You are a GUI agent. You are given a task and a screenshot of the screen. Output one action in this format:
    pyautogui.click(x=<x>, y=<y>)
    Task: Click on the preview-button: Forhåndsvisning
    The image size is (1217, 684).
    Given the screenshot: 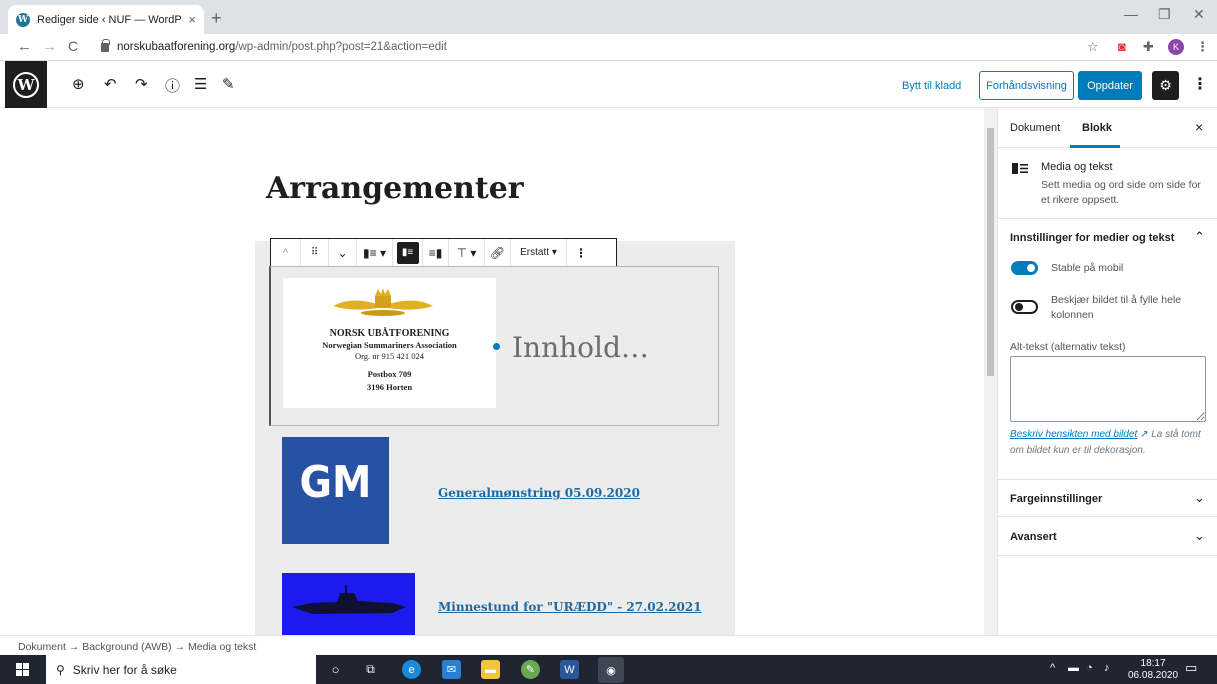 What is the action you would take?
    pyautogui.click(x=1026, y=85)
    